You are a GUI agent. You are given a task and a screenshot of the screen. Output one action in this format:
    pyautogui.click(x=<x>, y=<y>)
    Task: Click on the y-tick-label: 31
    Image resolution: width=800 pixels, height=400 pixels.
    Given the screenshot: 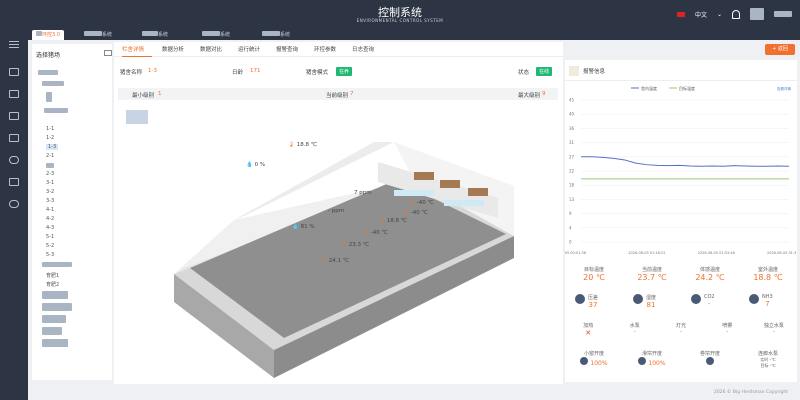 What is the action you would take?
    pyautogui.click(x=572, y=142)
    